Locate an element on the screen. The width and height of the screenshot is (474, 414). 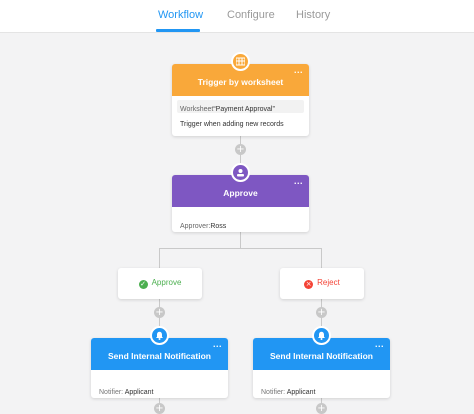
approver-label: Approver: is located at coordinates (195, 226).